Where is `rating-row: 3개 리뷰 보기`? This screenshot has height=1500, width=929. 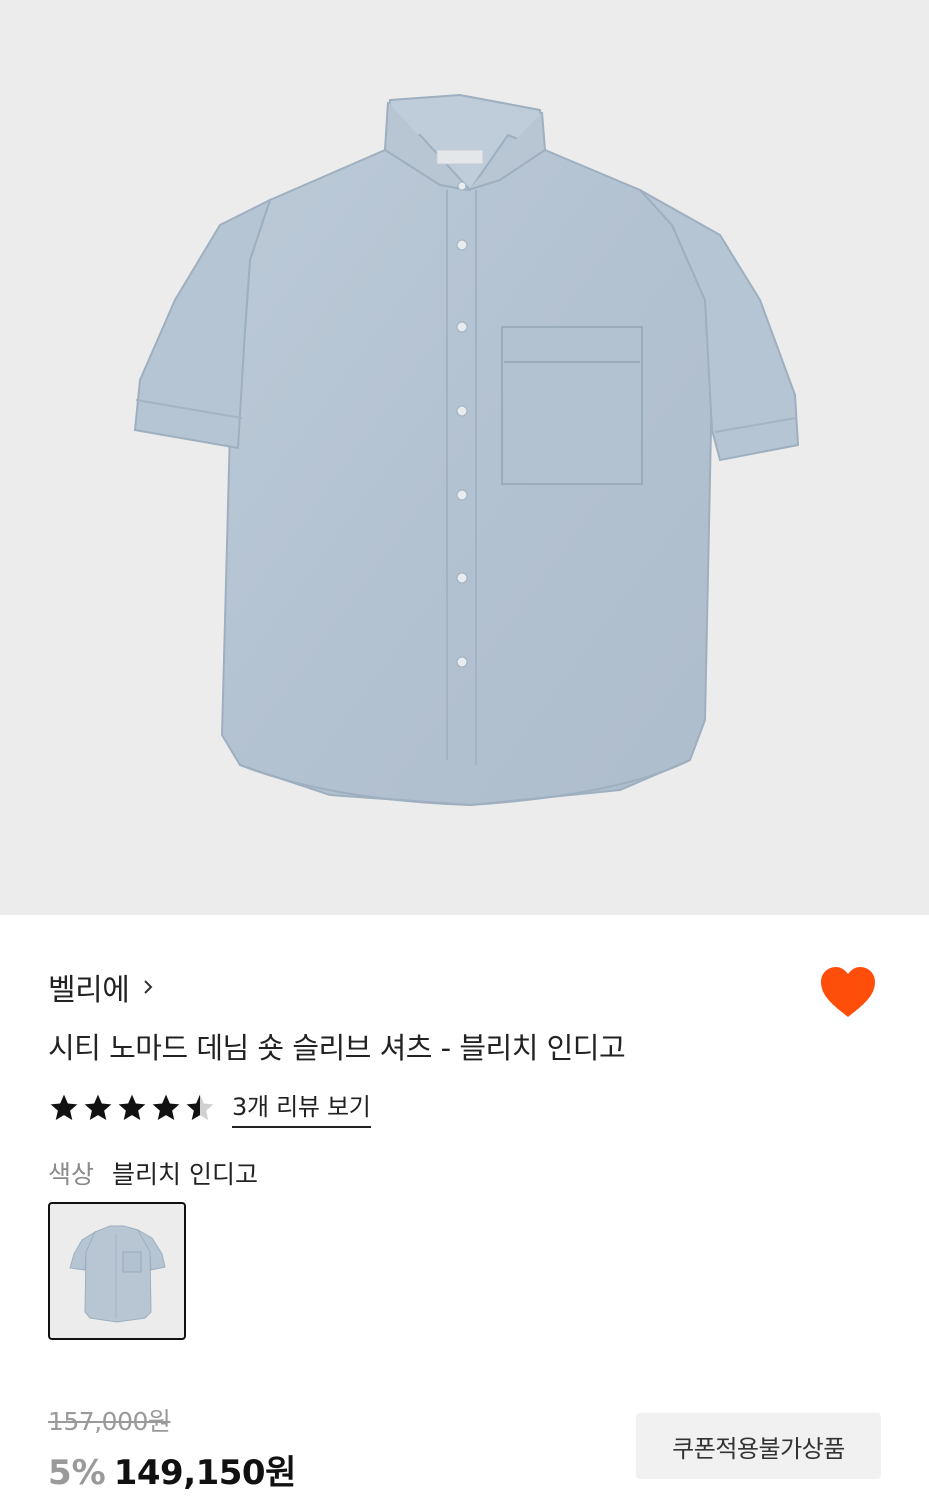
rating-row: 3개 리뷰 보기 is located at coordinates (209, 1107).